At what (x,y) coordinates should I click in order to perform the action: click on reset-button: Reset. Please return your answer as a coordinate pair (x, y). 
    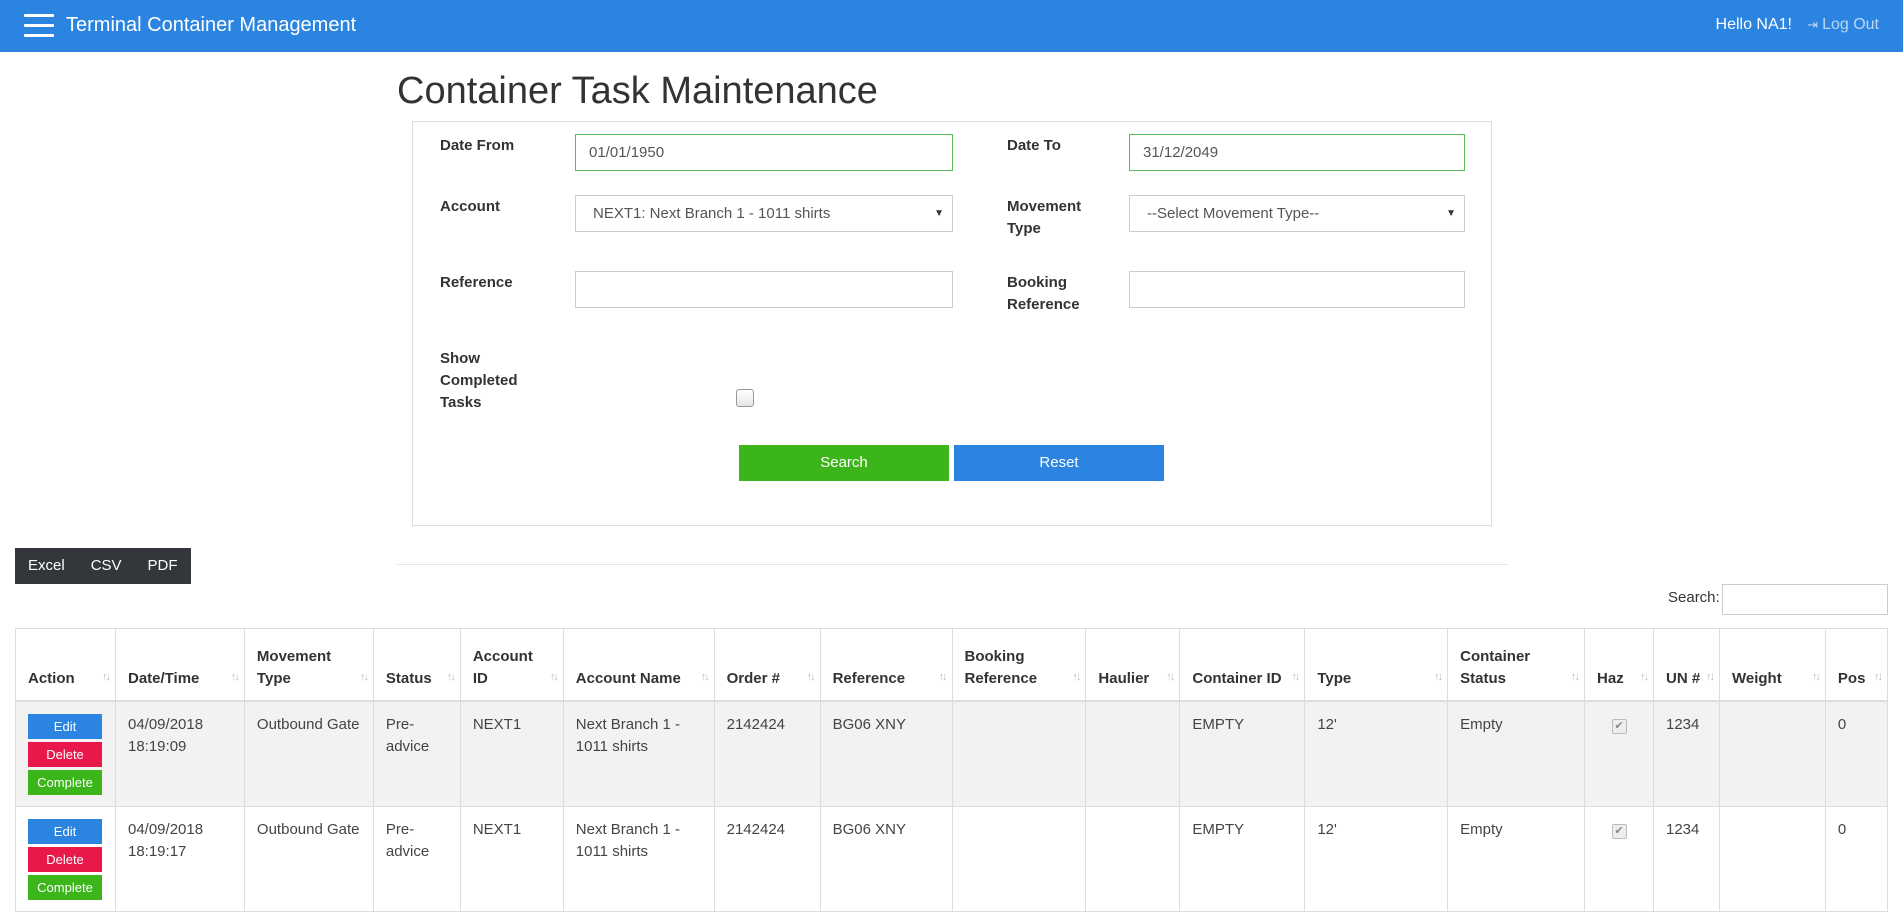
    Looking at the image, I should click on (1059, 463).